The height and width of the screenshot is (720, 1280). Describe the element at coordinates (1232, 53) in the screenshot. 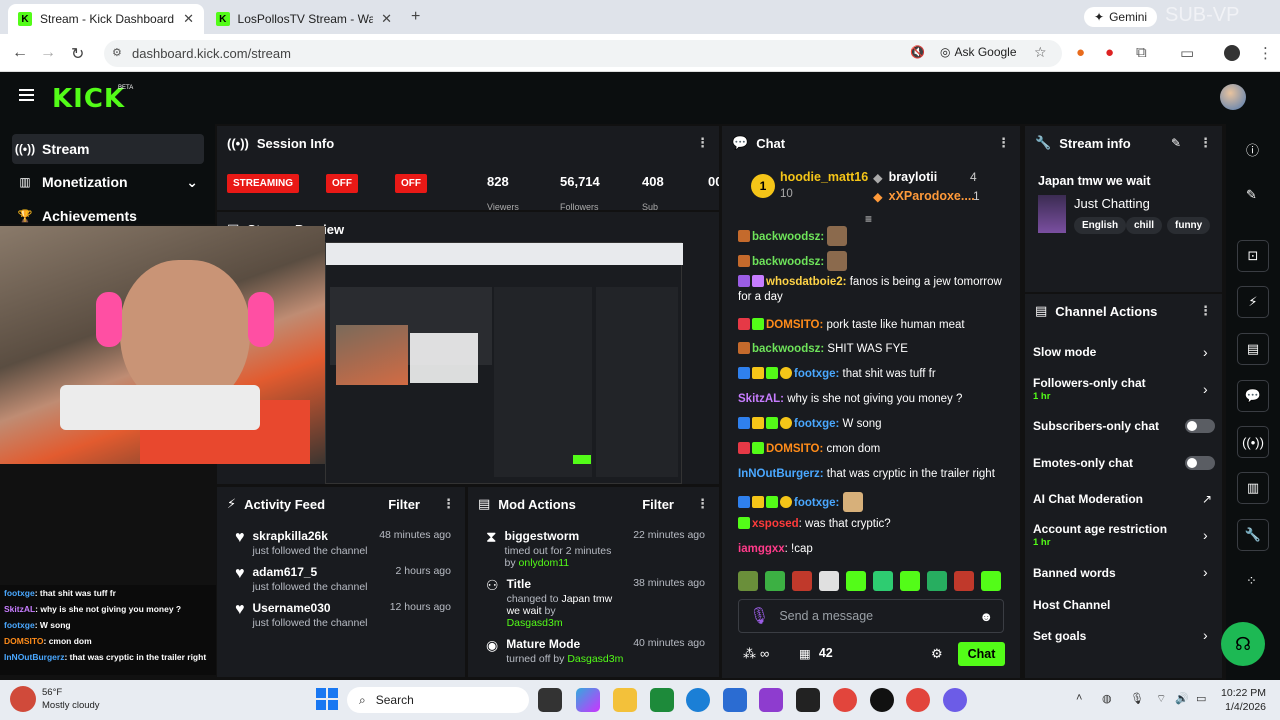

I see `profile-icon` at that location.